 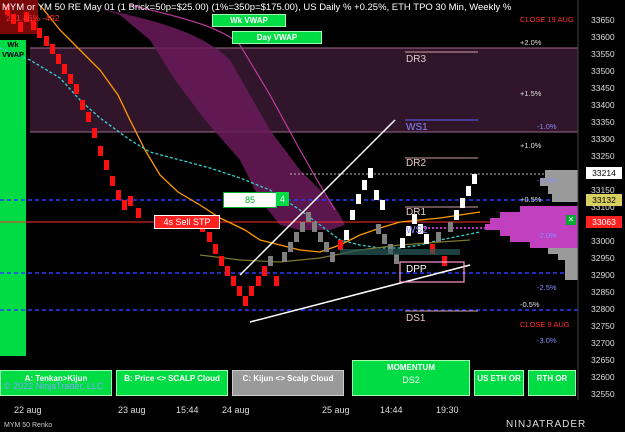 What do you see at coordinates (603, 343) in the screenshot?
I see `price-tick: 32700` at bounding box center [603, 343].